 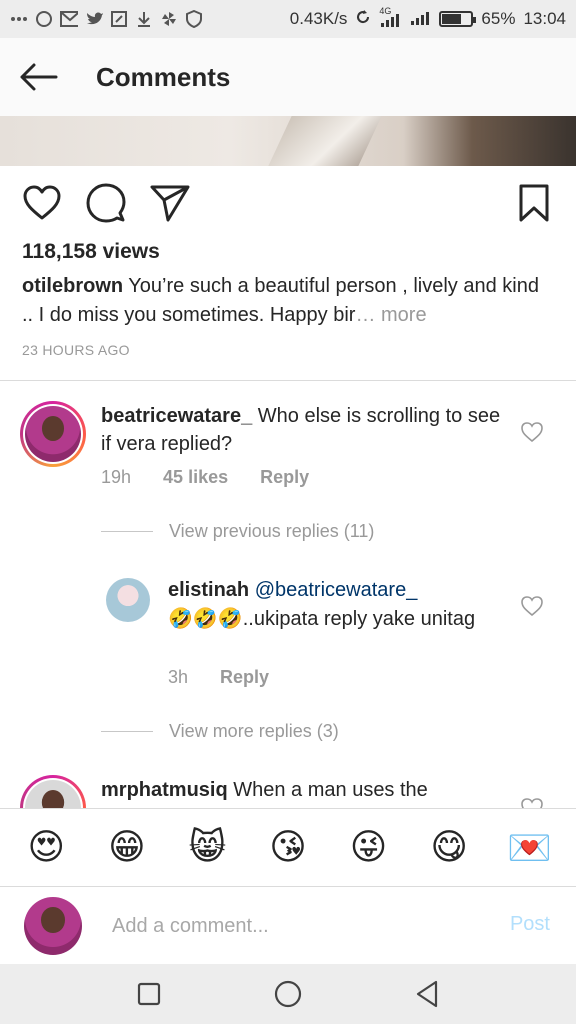 I want to click on home-button, so click(x=288, y=994).